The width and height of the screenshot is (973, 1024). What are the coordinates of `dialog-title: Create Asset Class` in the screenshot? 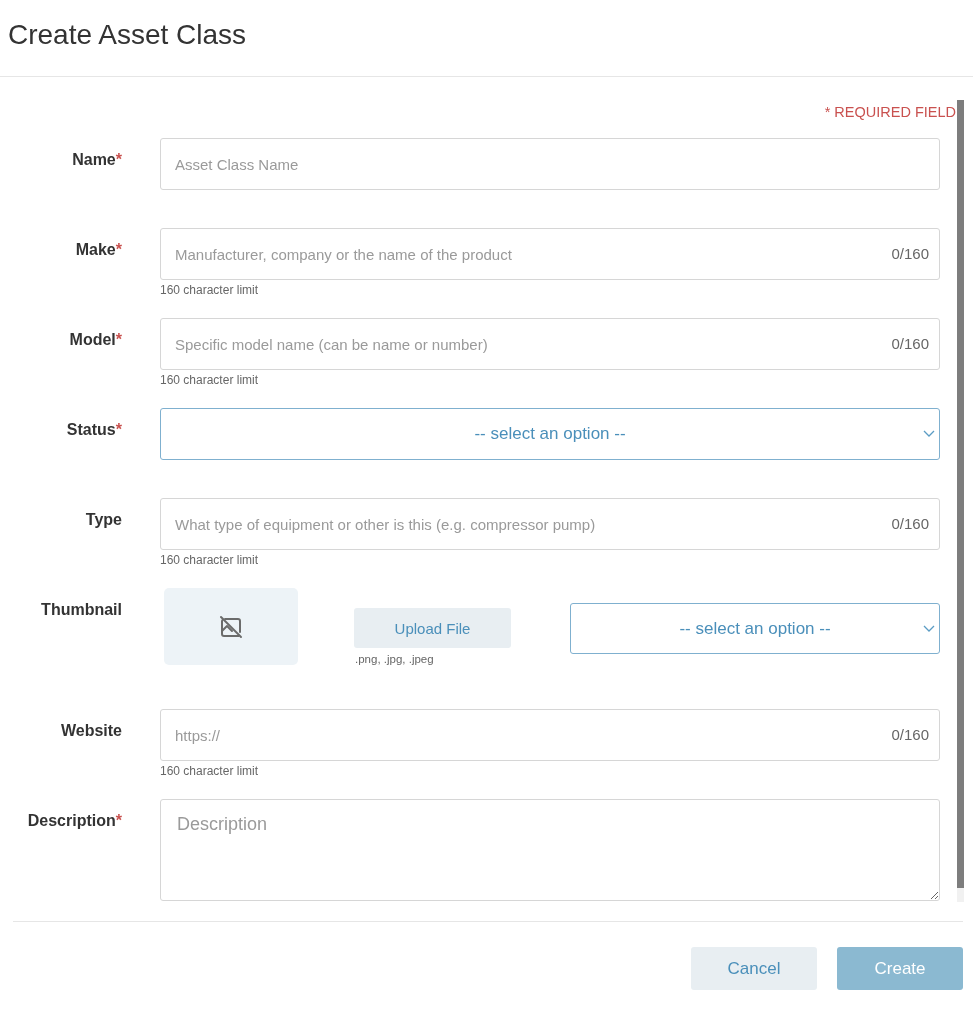 It's located at (127, 35).